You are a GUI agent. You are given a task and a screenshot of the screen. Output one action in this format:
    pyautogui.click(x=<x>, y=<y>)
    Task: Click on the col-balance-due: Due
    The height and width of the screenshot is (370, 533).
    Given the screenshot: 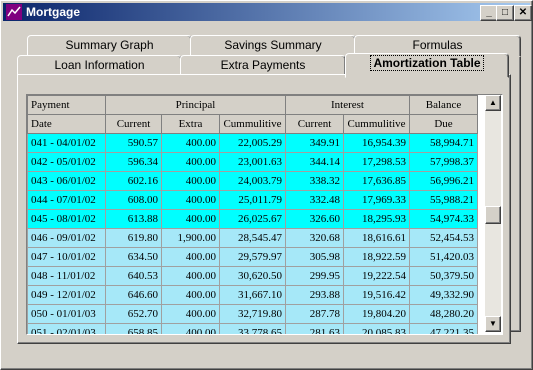 What is the action you would take?
    pyautogui.click(x=443, y=124)
    